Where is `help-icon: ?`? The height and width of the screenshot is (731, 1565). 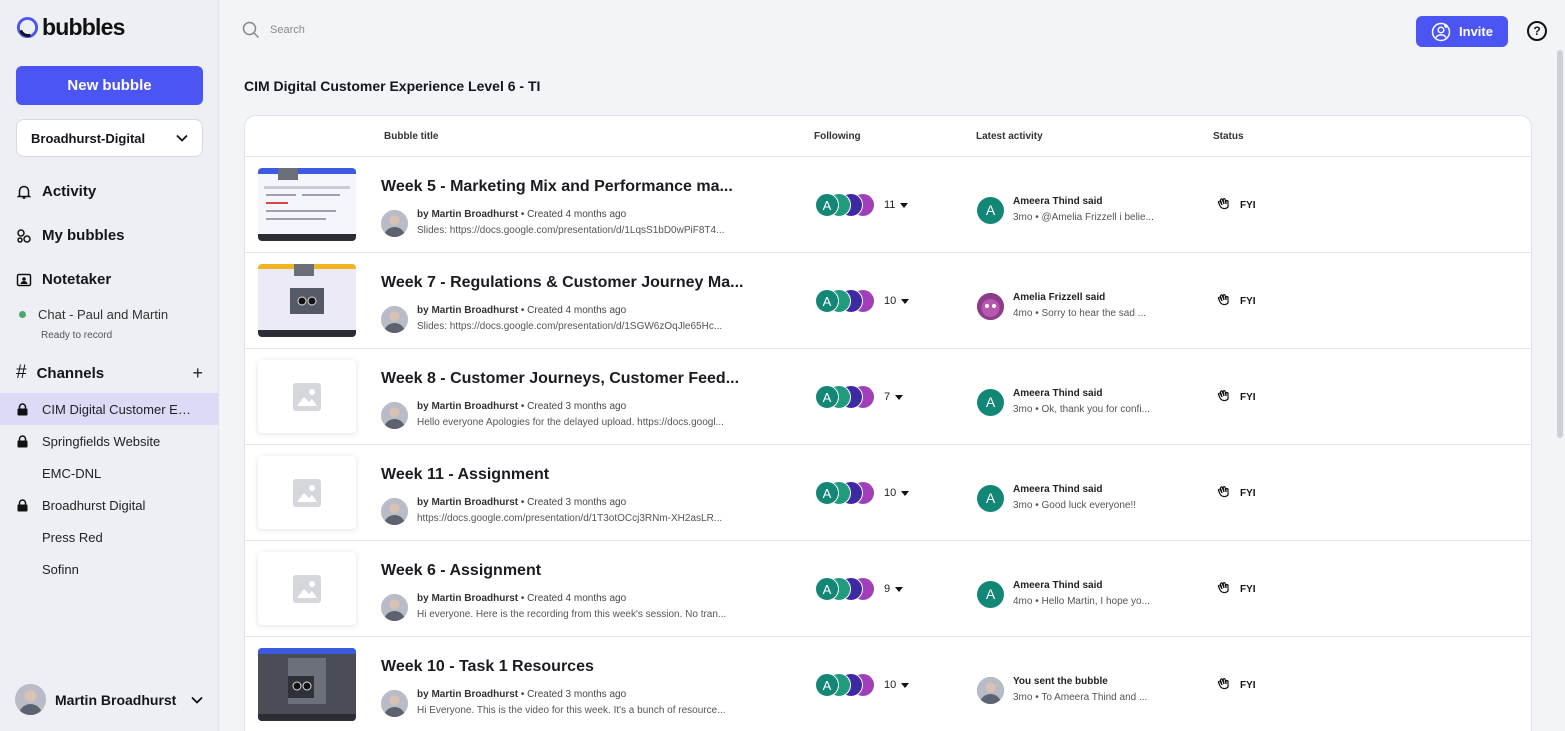 help-icon: ? is located at coordinates (1537, 31).